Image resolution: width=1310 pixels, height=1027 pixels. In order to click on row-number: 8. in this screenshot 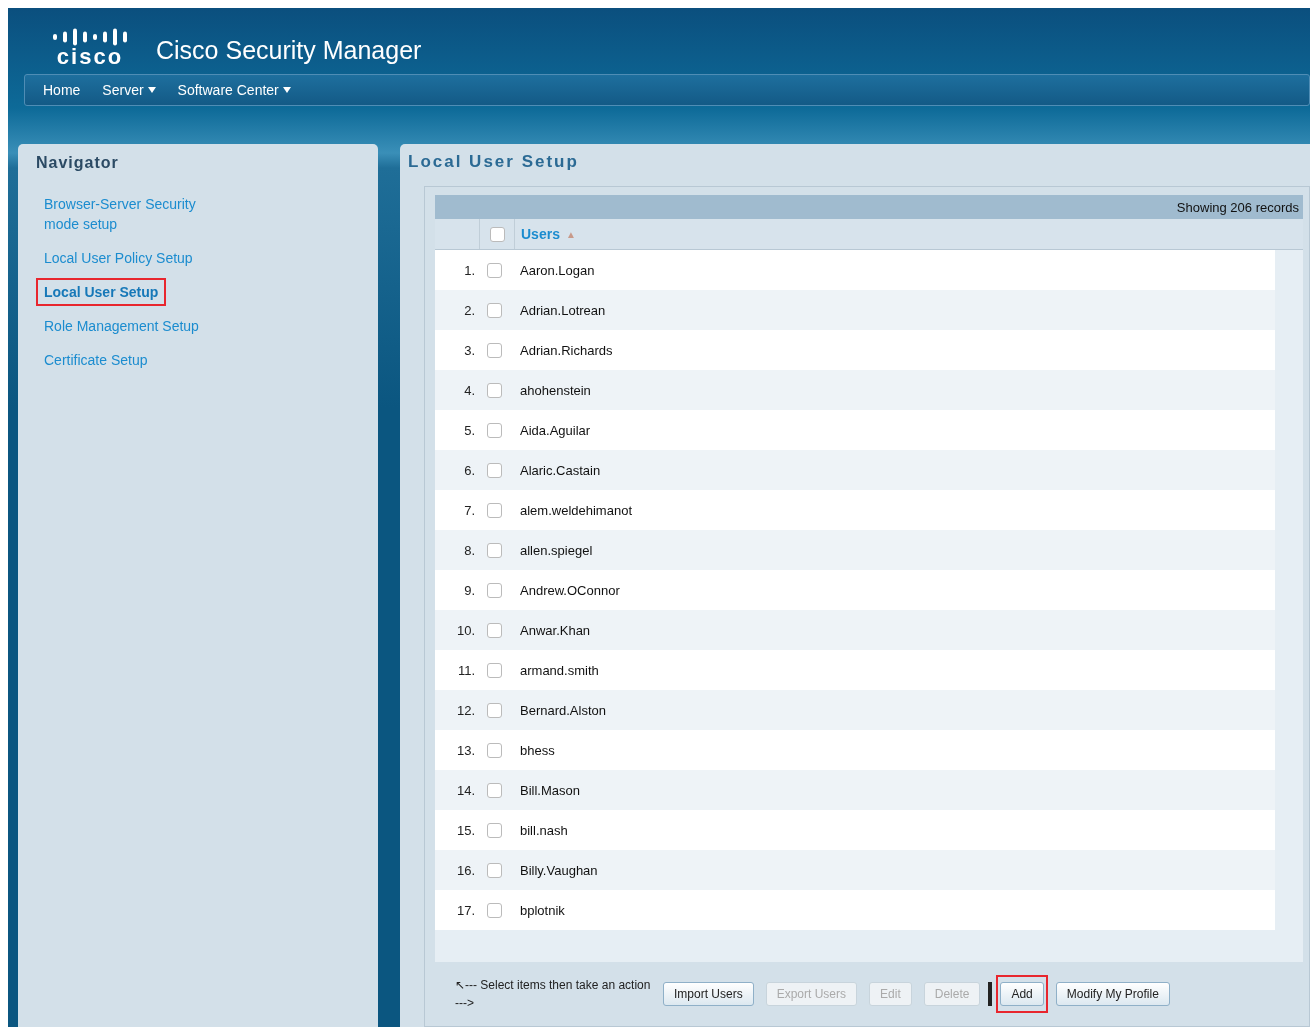, I will do `click(469, 550)`.